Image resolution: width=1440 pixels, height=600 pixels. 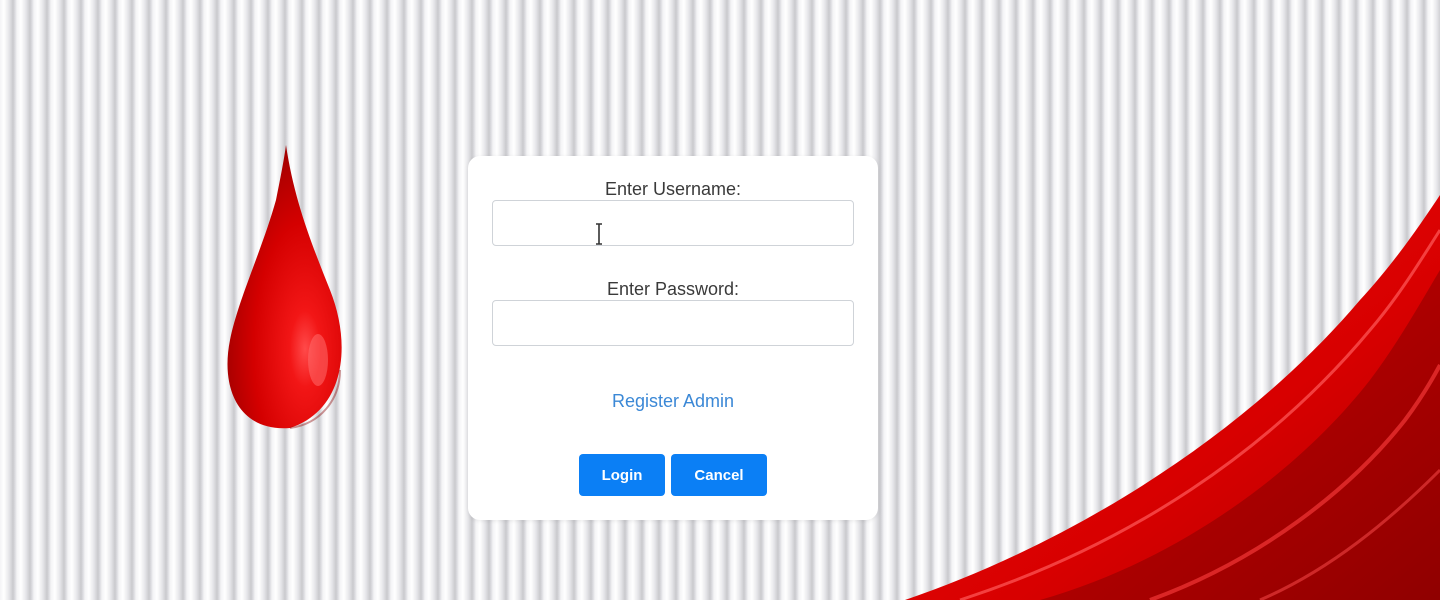 What do you see at coordinates (622, 475) in the screenshot?
I see `login-button: Login` at bounding box center [622, 475].